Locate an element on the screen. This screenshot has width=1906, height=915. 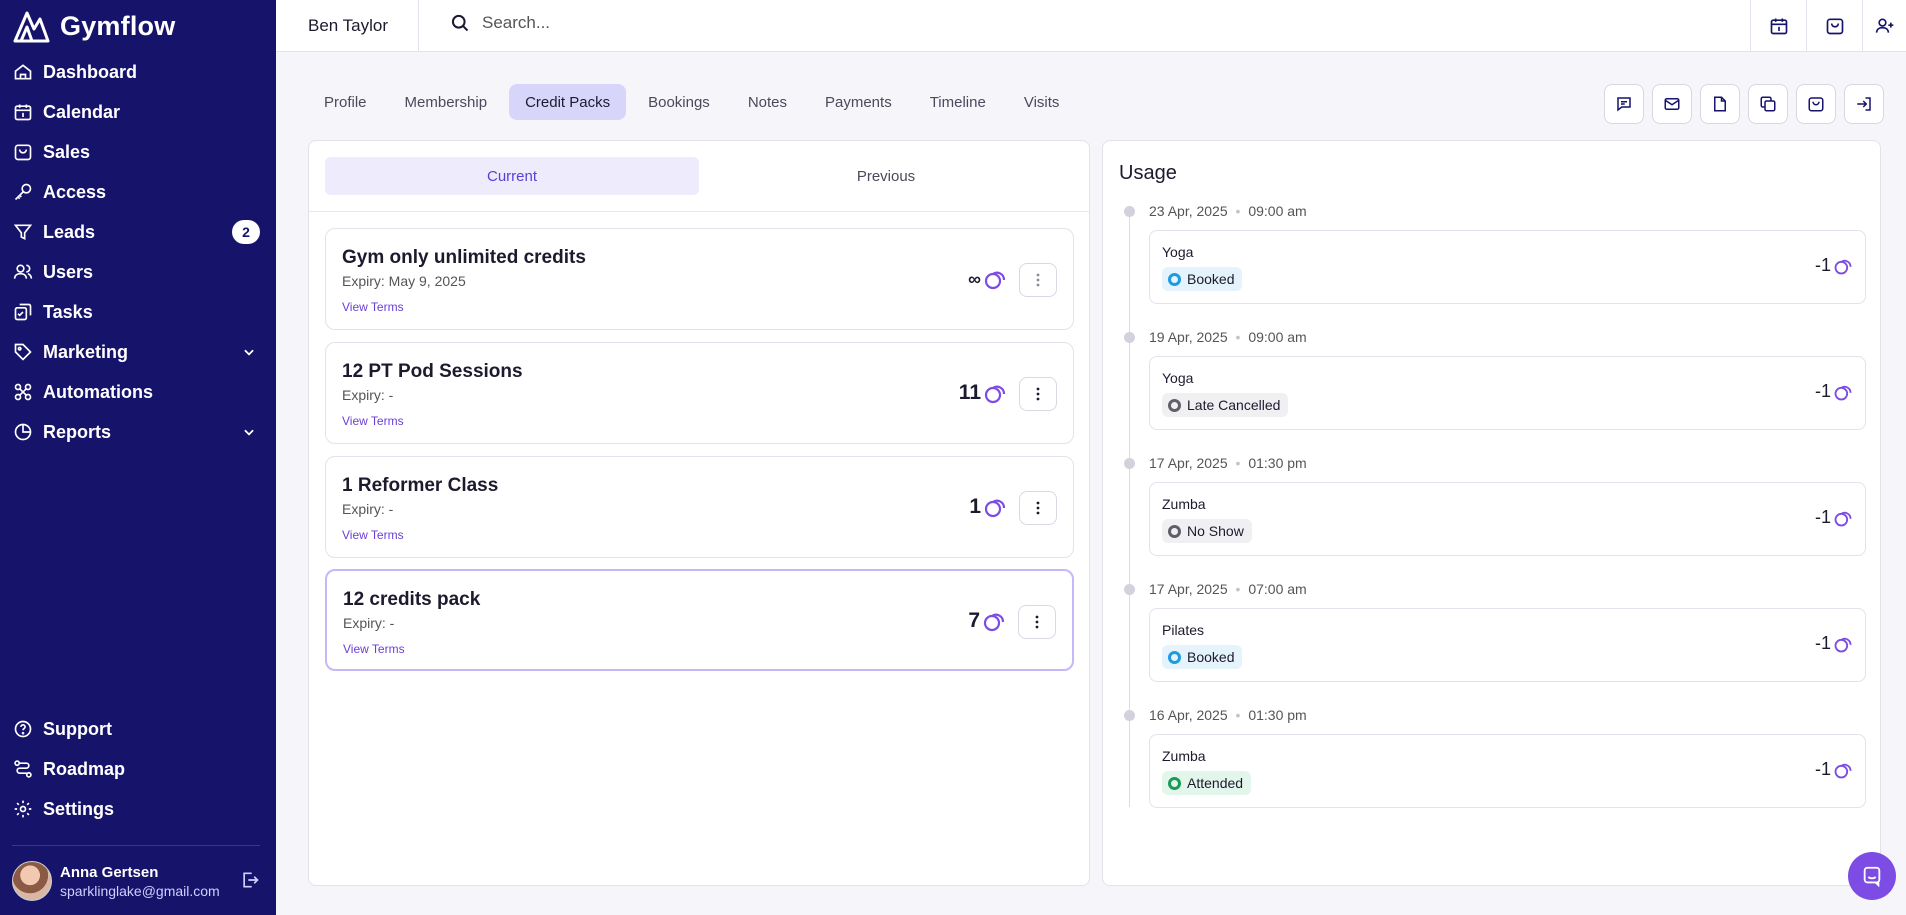
sell-button is located at coordinates (1816, 104).